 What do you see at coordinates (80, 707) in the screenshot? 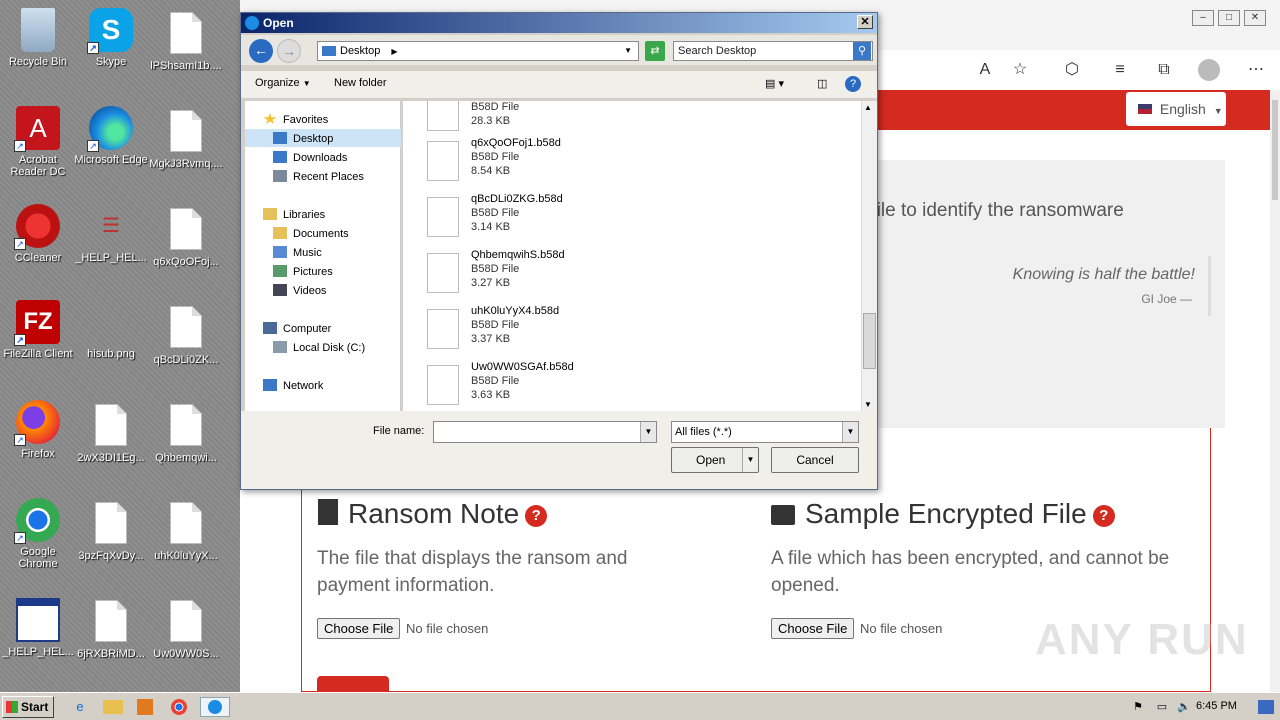
I see `ie-icon: e` at bounding box center [80, 707].